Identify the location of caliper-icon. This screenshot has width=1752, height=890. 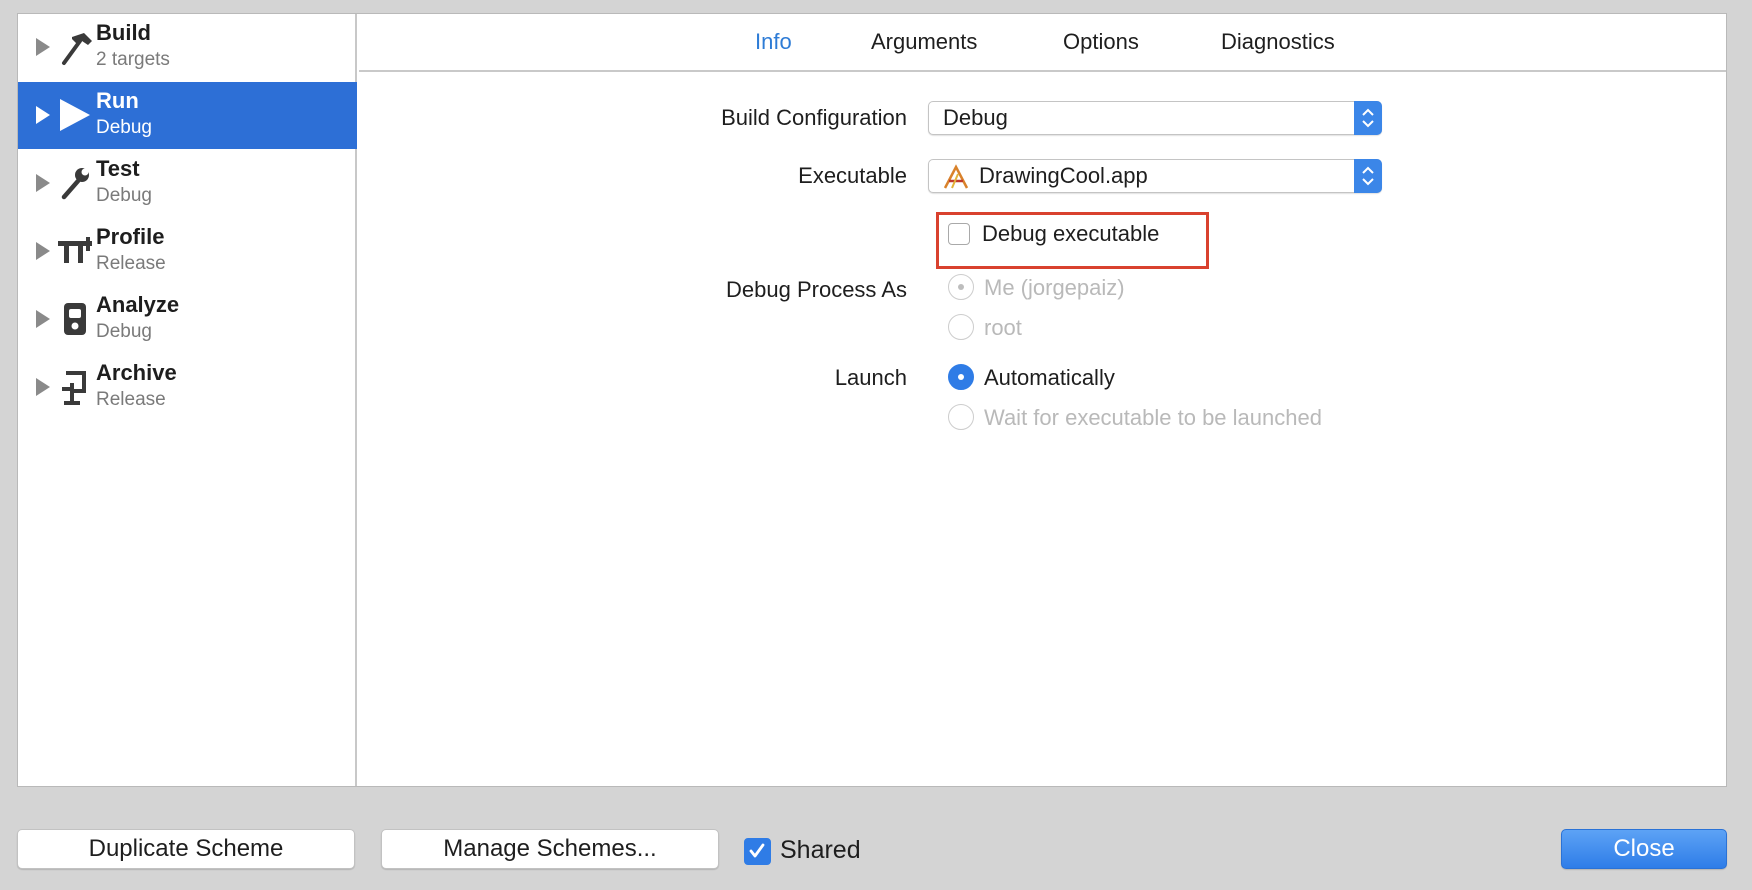
(76, 251).